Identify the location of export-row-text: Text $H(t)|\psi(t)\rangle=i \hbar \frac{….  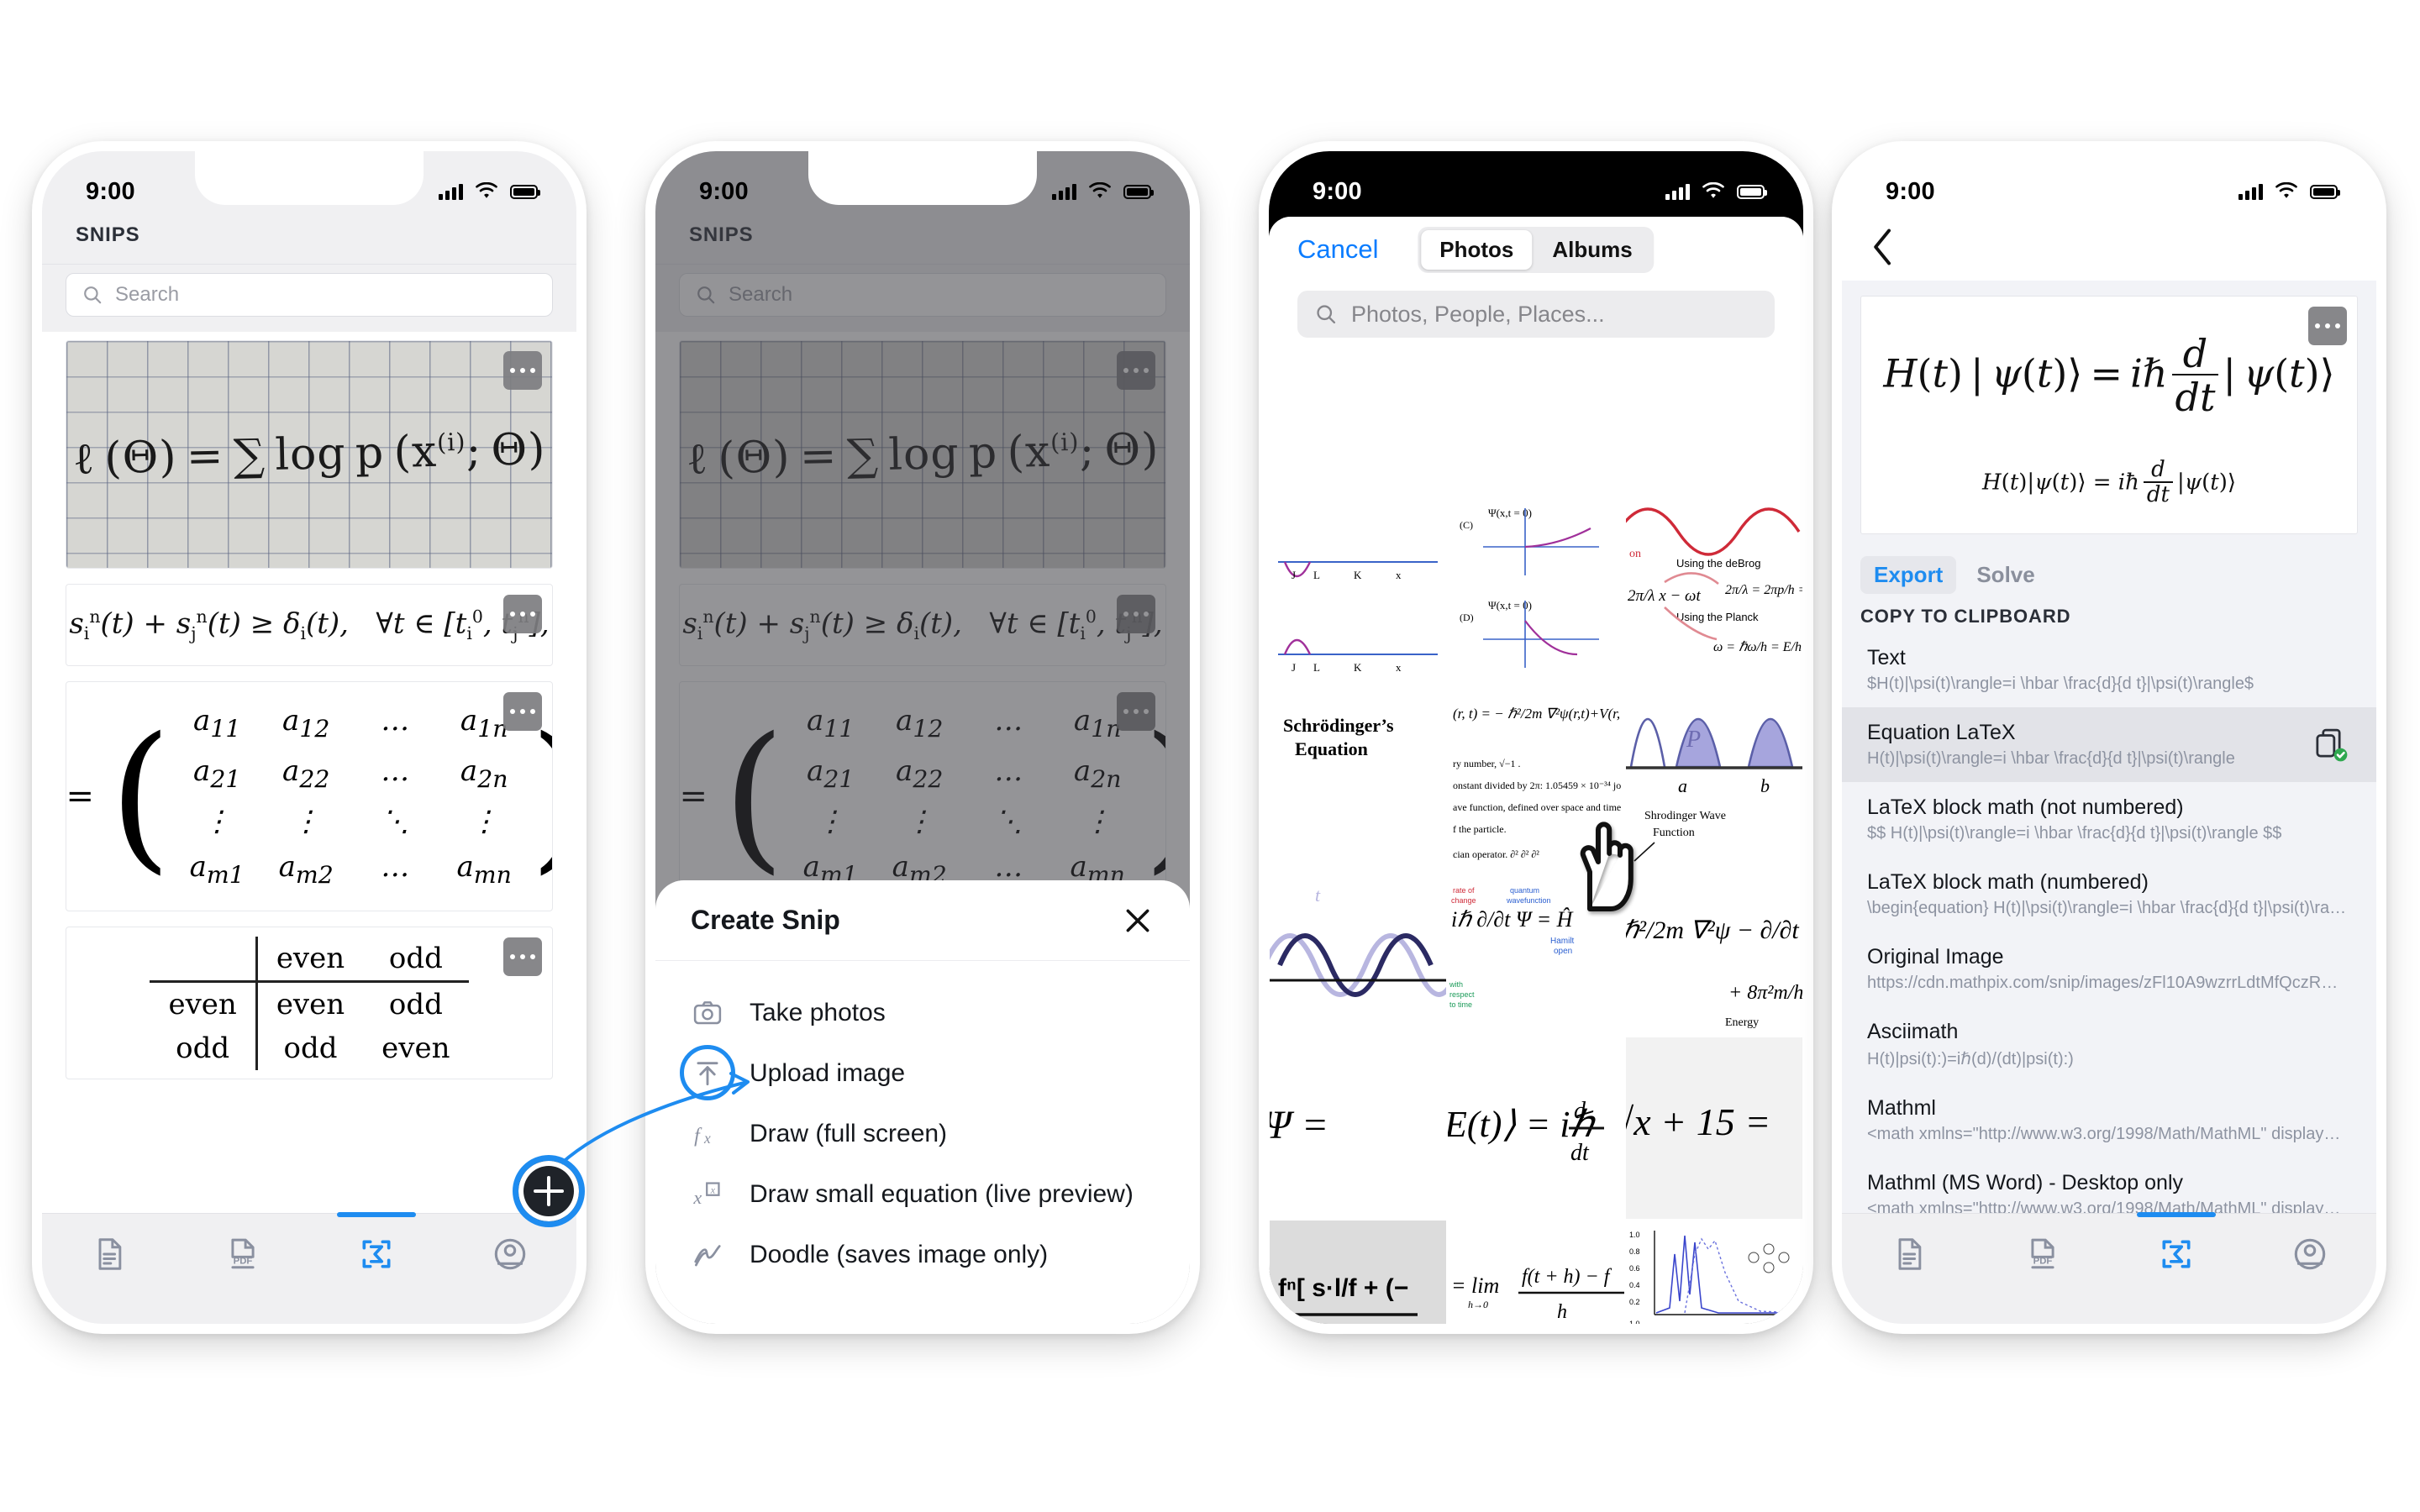
(2109, 670).